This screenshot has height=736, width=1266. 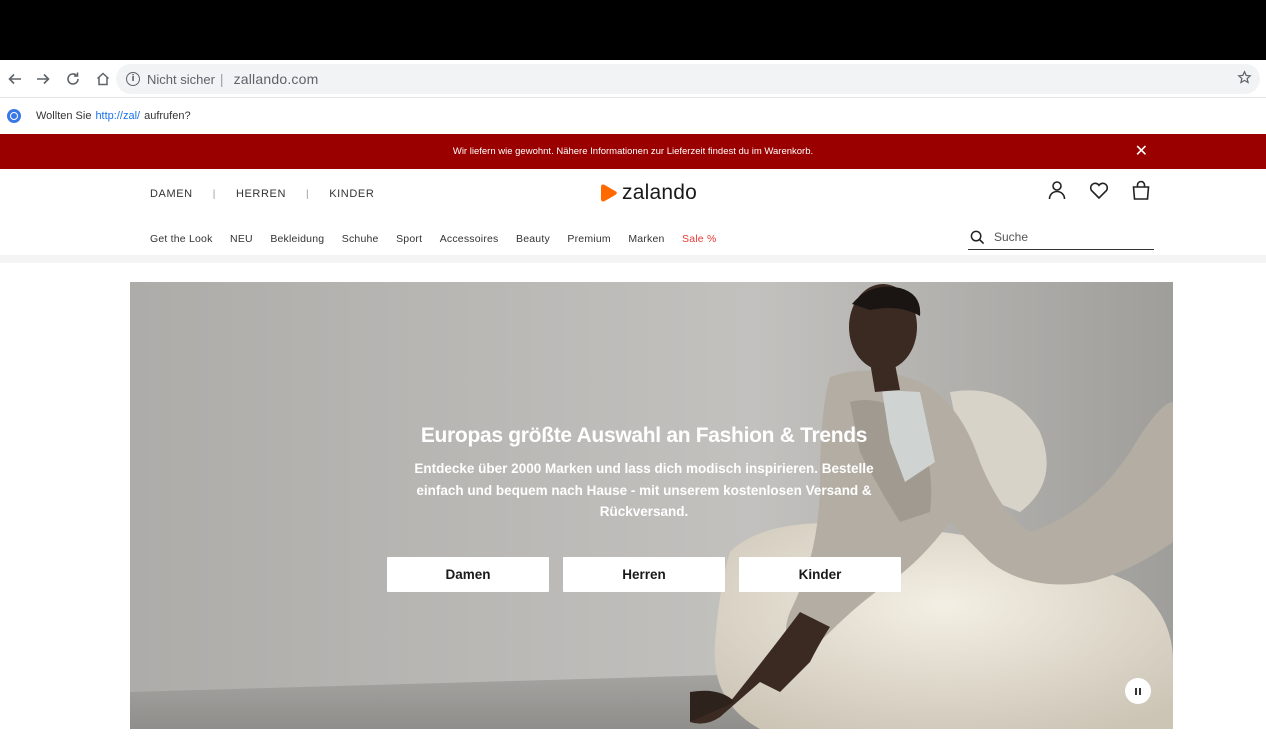 I want to click on shopping-bag-icon, so click(x=1141, y=190).